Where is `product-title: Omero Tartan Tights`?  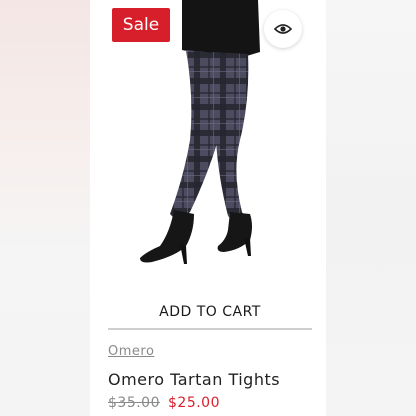
product-title: Omero Tartan Tights is located at coordinates (194, 379).